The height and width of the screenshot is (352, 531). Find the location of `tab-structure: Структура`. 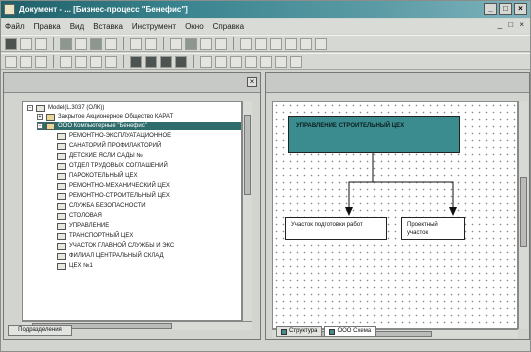

tab-structure: Структура is located at coordinates (299, 331).